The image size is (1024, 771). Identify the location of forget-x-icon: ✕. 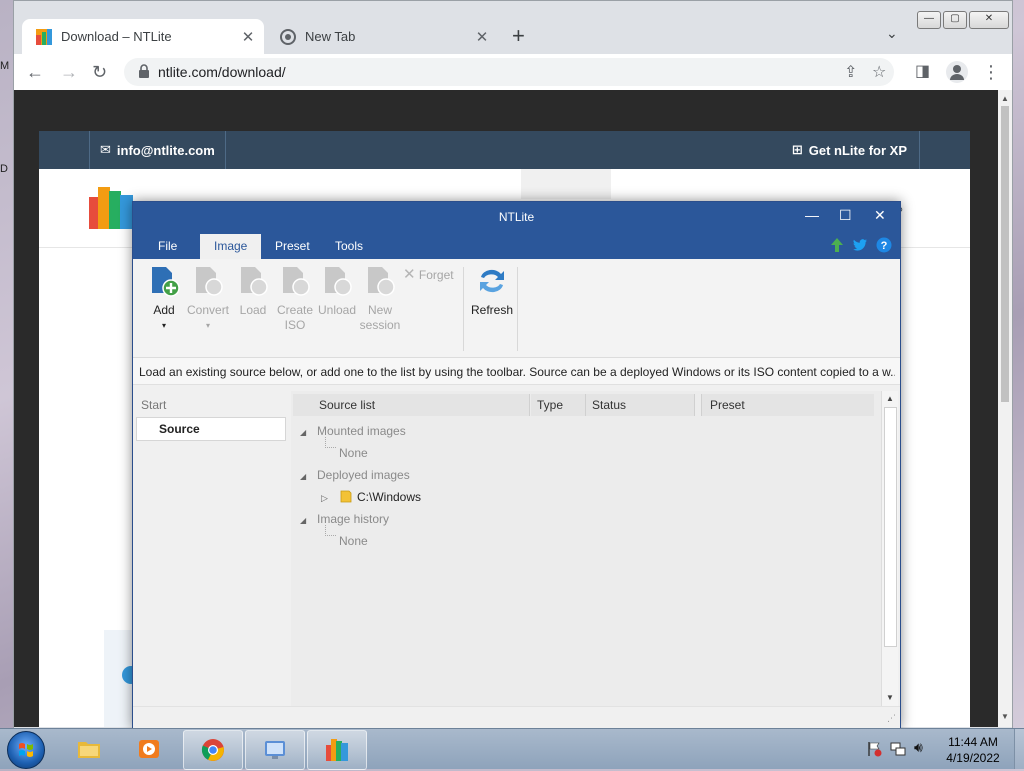
(409, 274).